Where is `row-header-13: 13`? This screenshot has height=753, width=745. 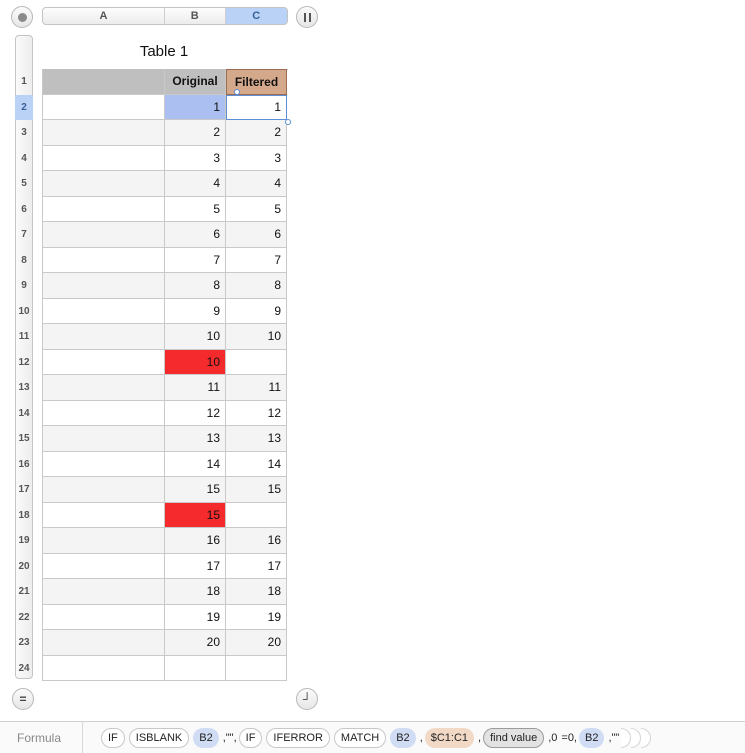 row-header-13: 13 is located at coordinates (24, 388).